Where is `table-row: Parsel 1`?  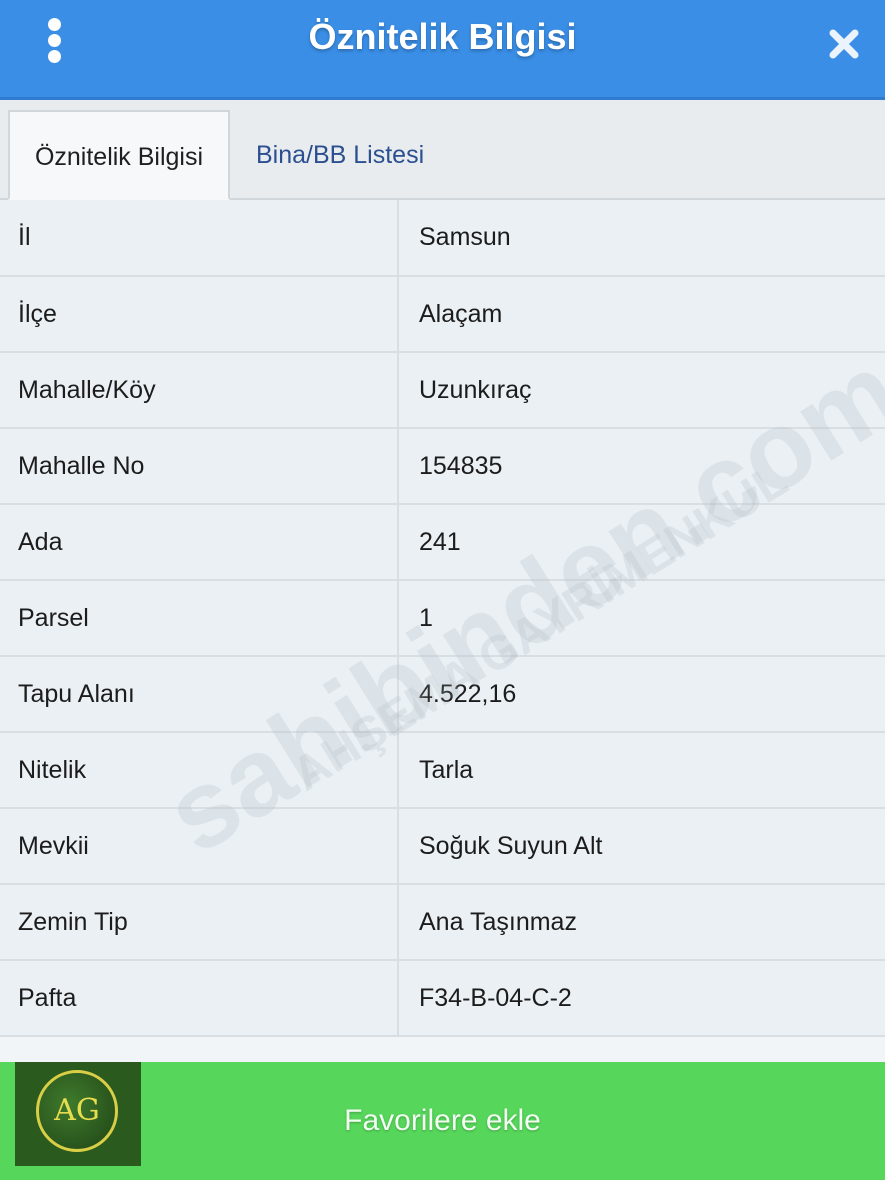 table-row: Parsel 1 is located at coordinates (442, 618).